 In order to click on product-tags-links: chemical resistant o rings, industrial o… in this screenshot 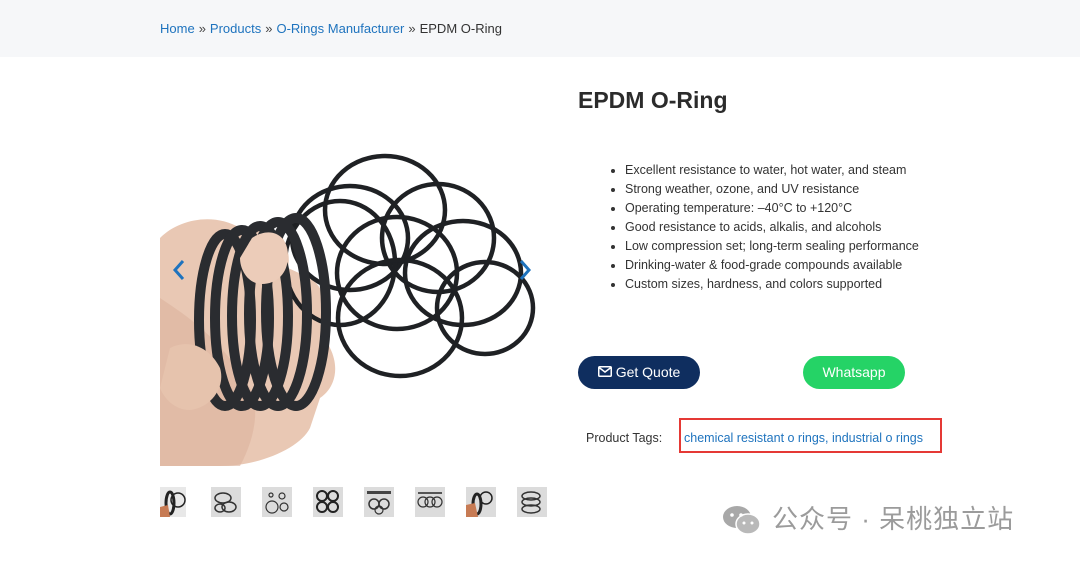, I will do `click(803, 438)`.